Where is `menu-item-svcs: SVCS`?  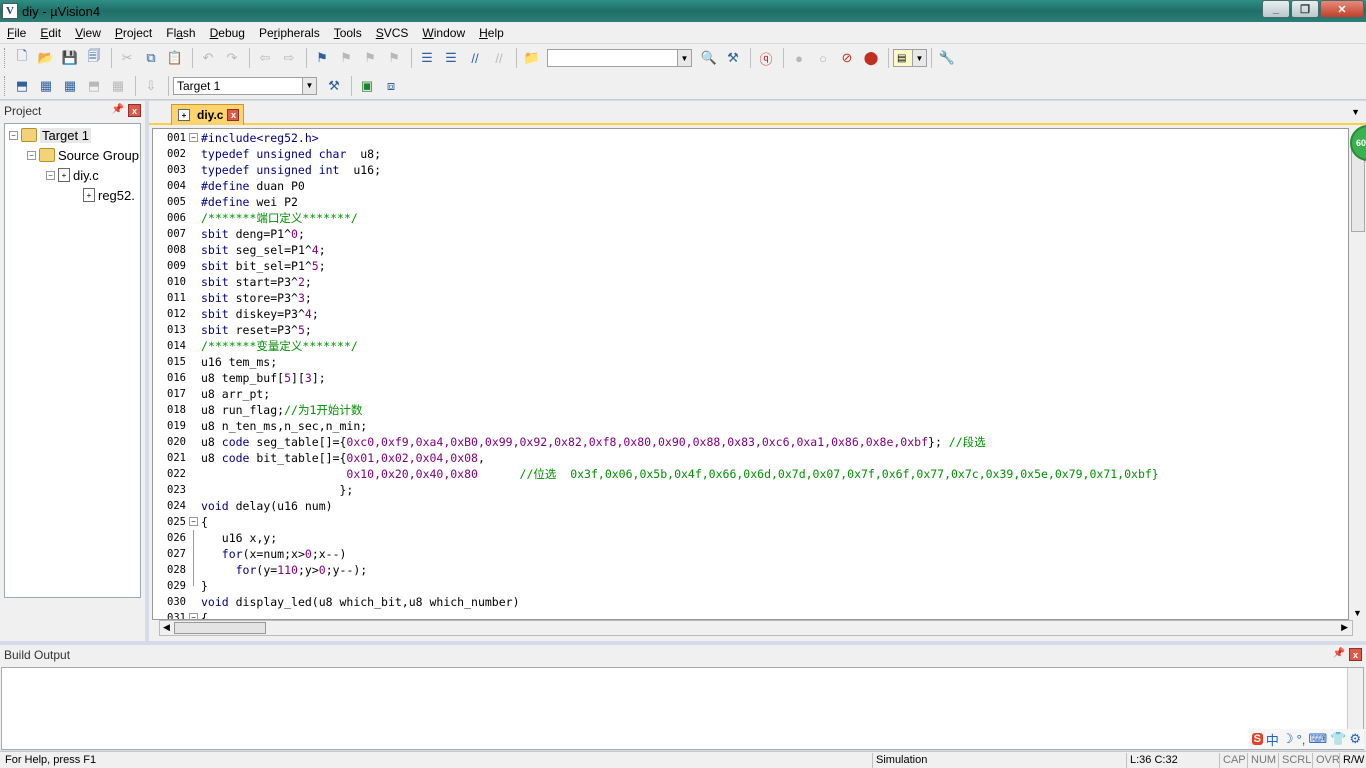 menu-item-svcs: SVCS is located at coordinates (392, 33).